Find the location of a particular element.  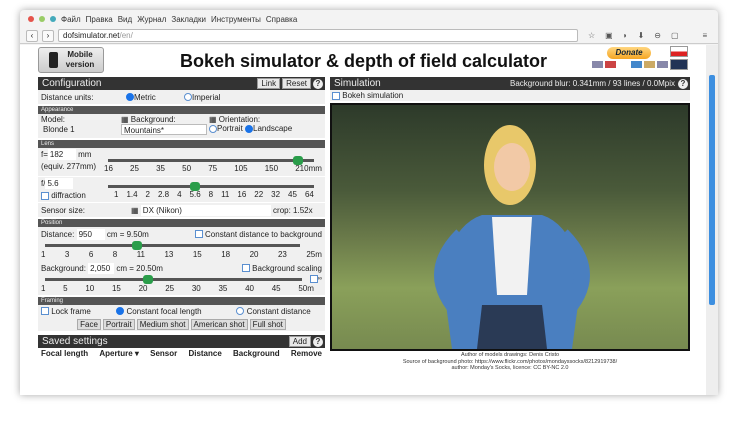

sensor-label: Sensor size: is located at coordinates (63, 210).